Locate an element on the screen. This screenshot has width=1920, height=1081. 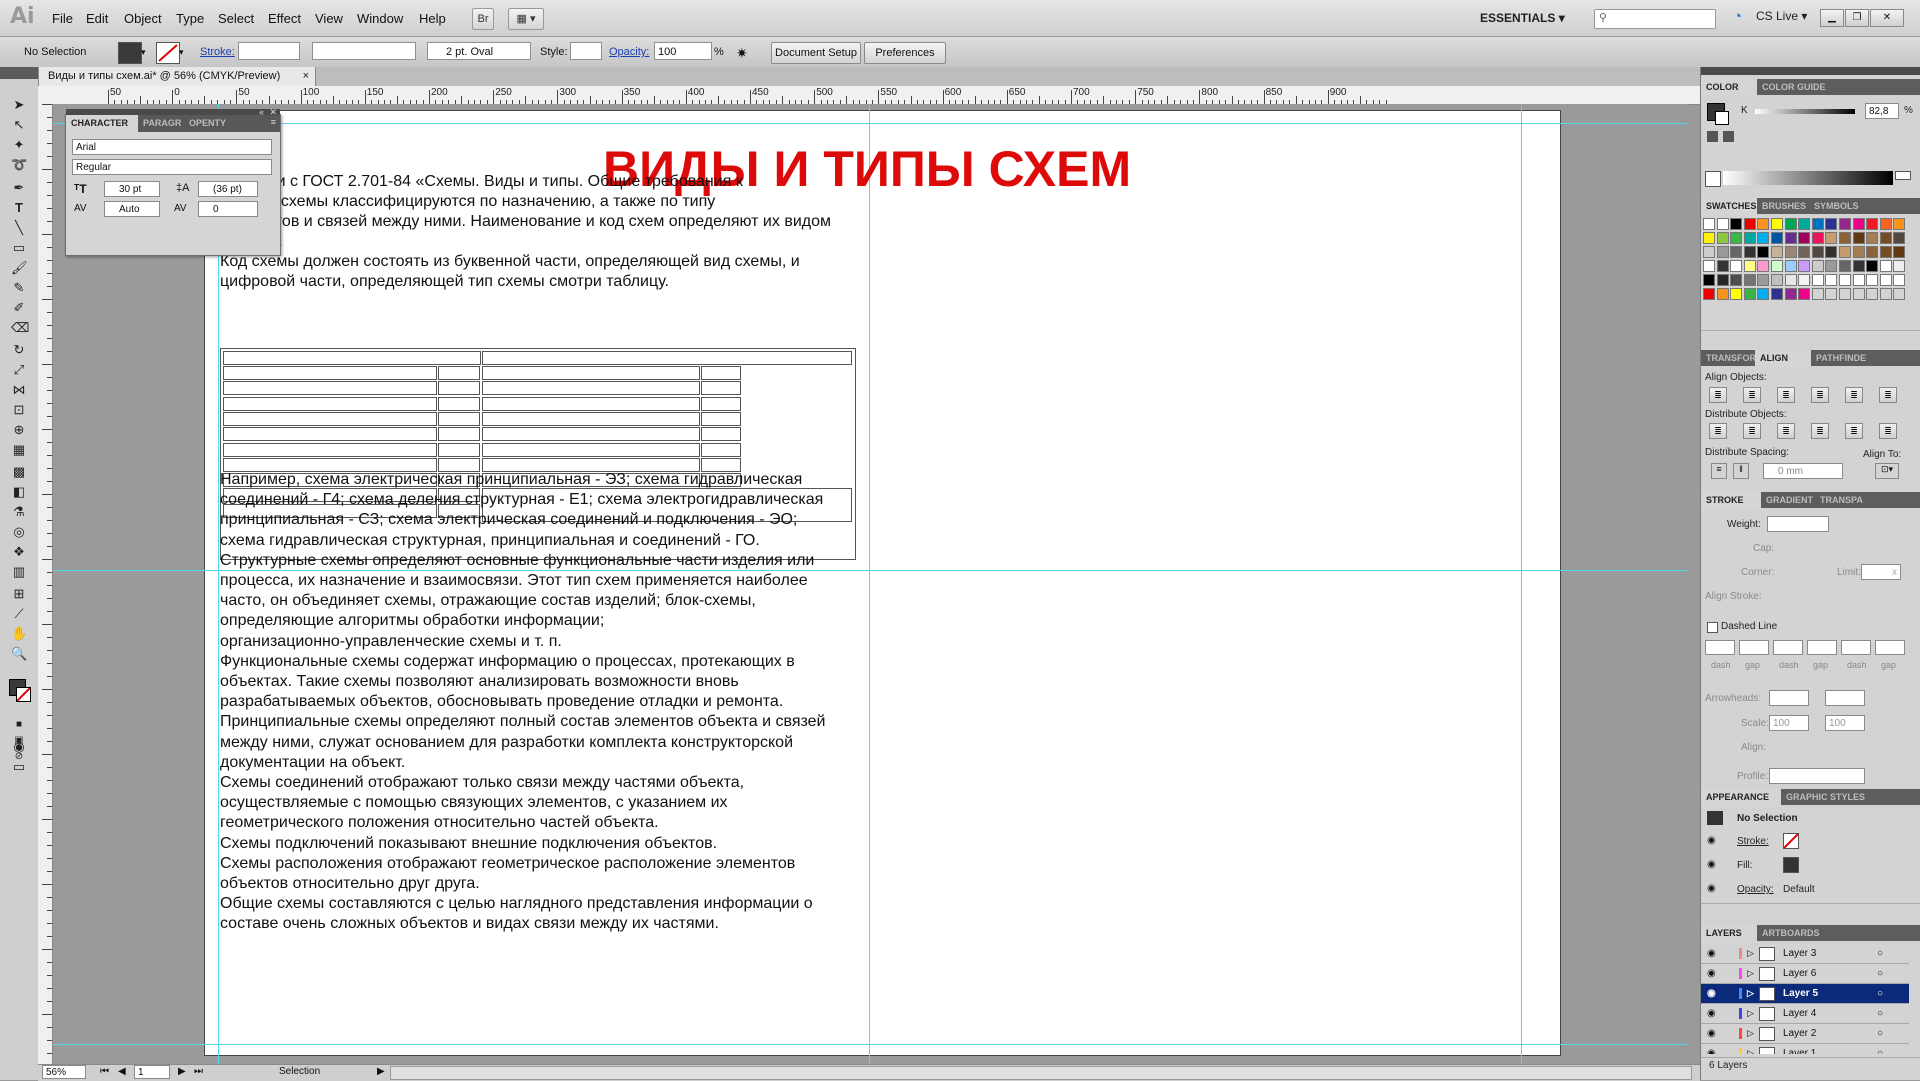
status-menu-icon: ▶ is located at coordinates (381, 1071).